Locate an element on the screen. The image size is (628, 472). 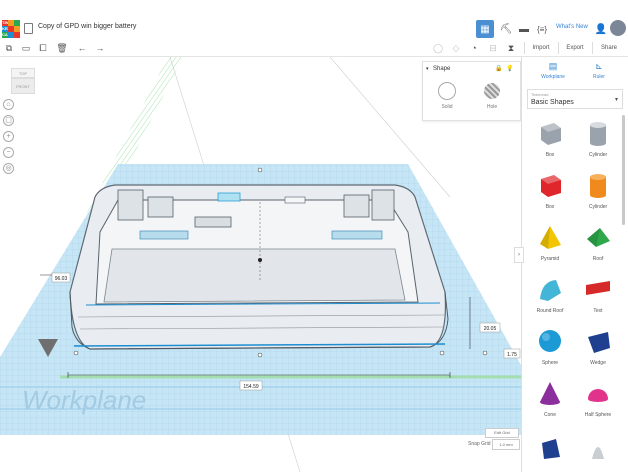
export-button: Export is located at coordinates (575, 48).